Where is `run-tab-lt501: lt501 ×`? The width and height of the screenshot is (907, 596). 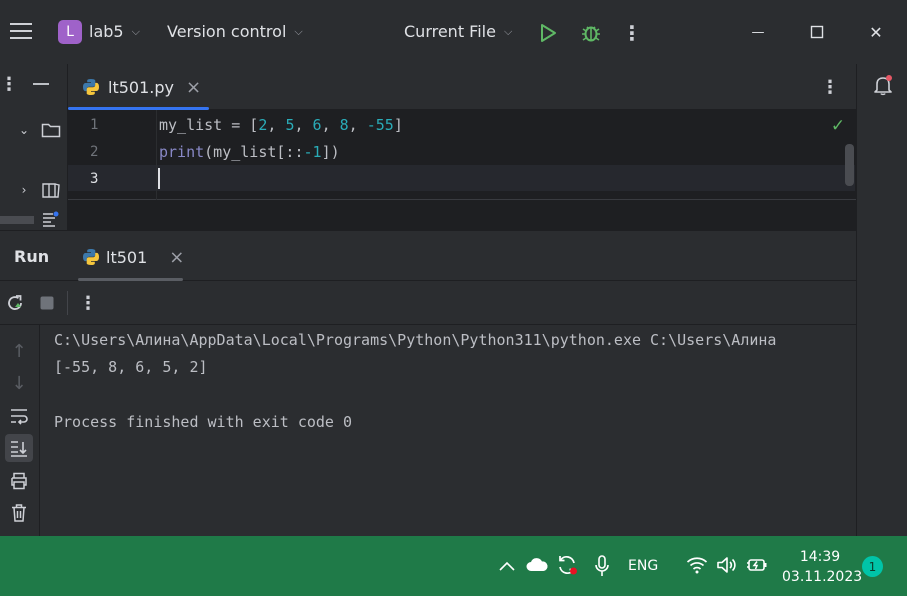
run-tab-lt501: lt501 × is located at coordinates (133, 257).